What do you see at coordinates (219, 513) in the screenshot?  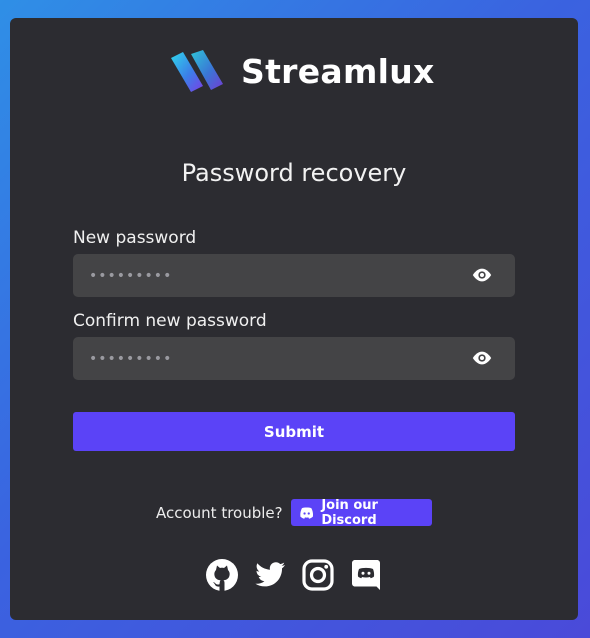 I see `account-trouble-text: Account trouble?` at bounding box center [219, 513].